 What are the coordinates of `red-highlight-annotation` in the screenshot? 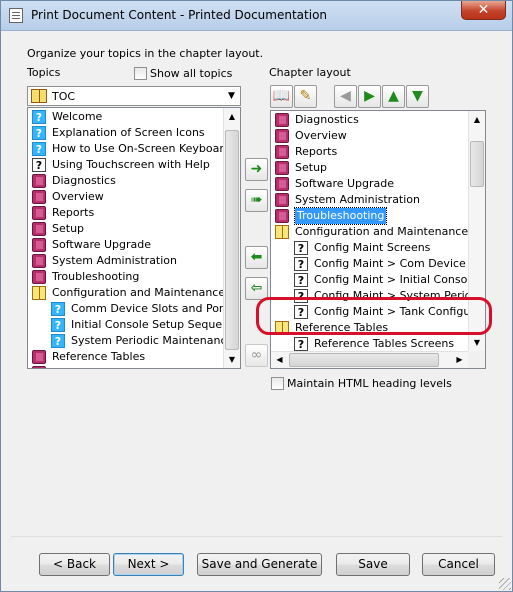 It's located at (374, 316).